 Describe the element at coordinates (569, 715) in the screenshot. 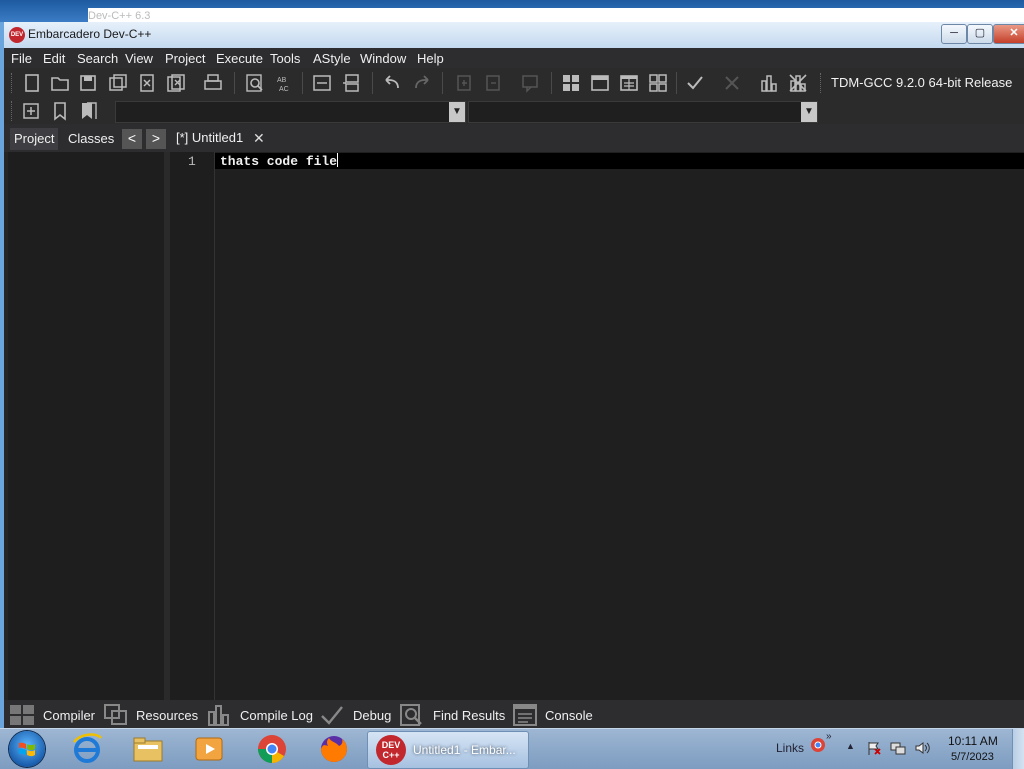

I see `tab-console-label: Console` at that location.